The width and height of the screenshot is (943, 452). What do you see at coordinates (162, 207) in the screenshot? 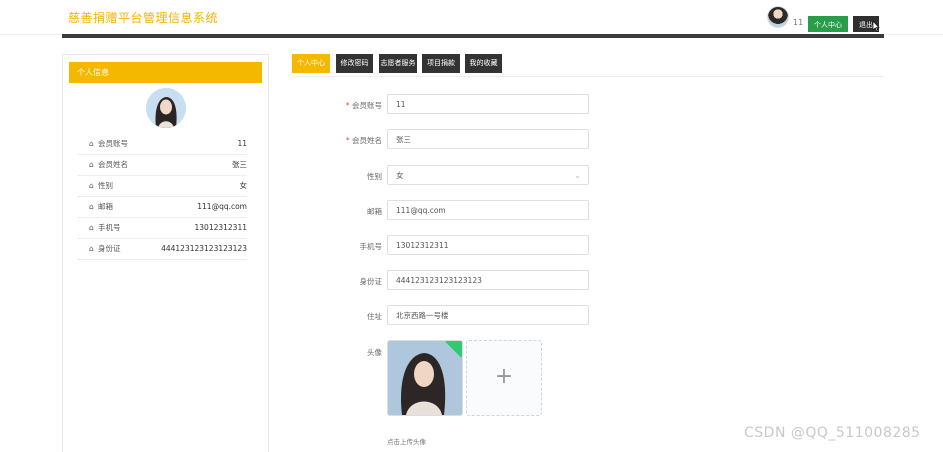
I see `info-row-email: ⌂ 邮箱 111@qq.com` at bounding box center [162, 207].